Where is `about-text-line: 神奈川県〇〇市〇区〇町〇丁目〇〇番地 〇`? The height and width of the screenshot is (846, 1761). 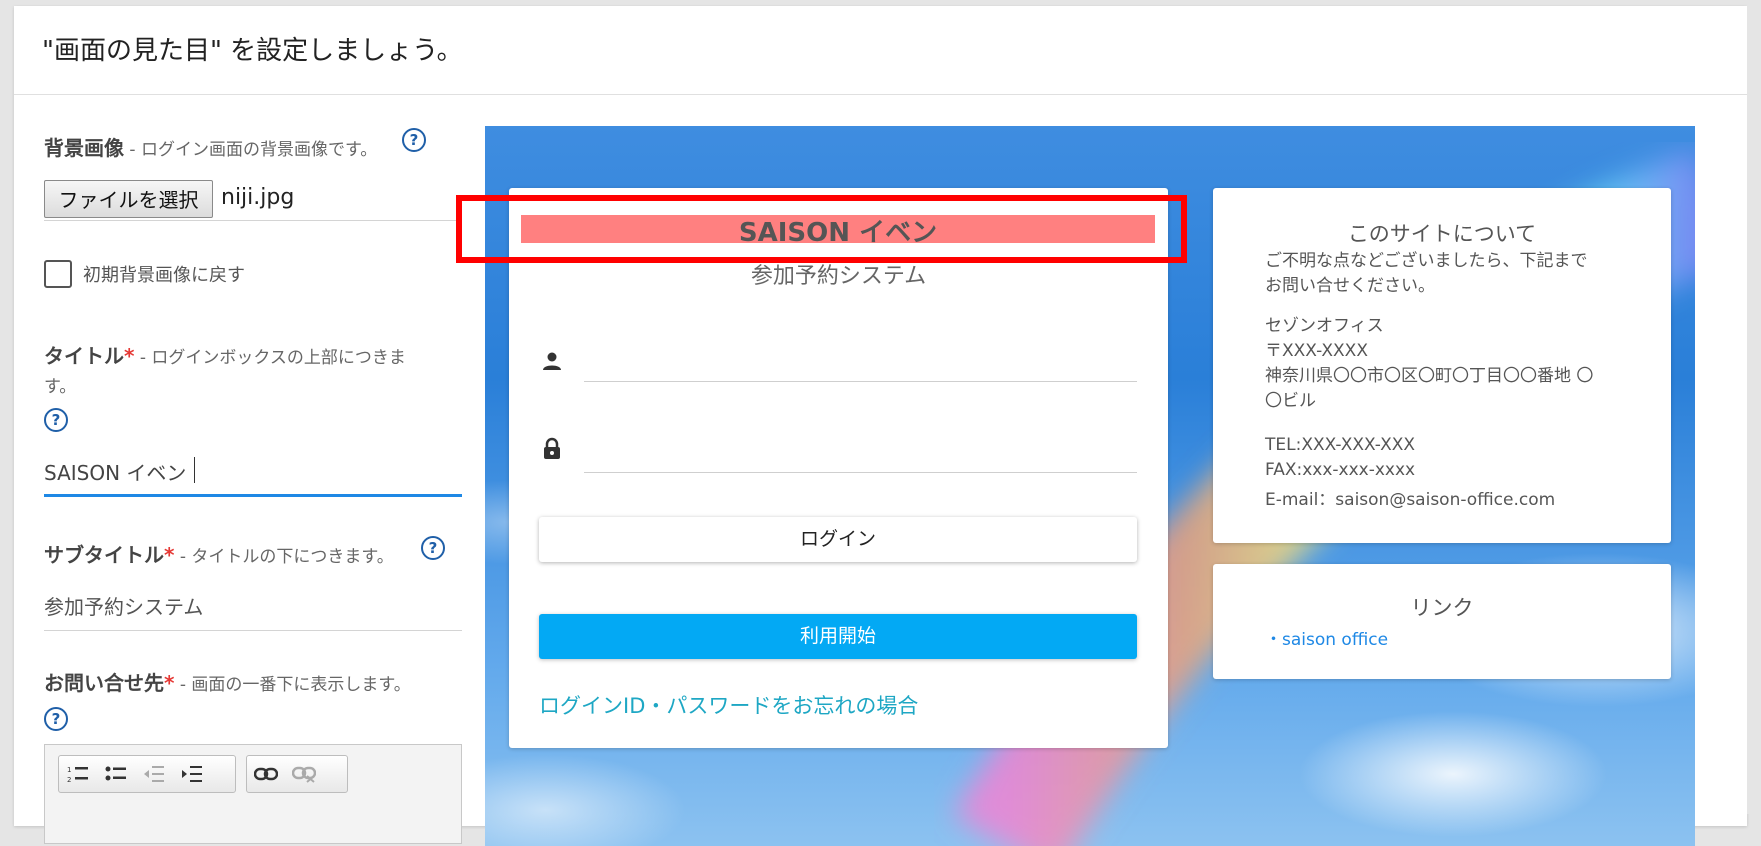
about-text-line: 神奈川県〇〇市〇区〇町〇丁目〇〇番地 〇 is located at coordinates (1429, 376).